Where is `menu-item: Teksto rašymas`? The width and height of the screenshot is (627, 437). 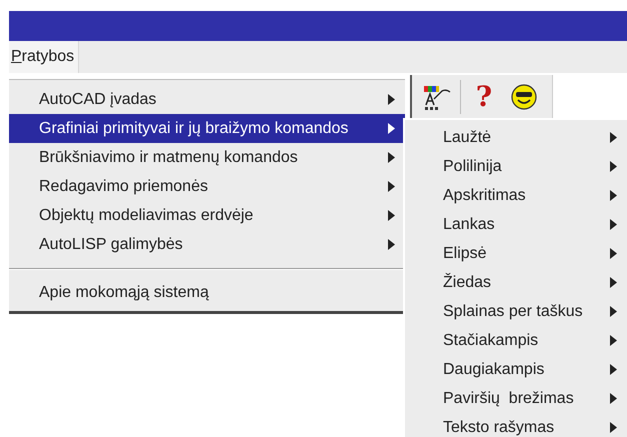 menu-item: Teksto rašymas is located at coordinates (516, 425).